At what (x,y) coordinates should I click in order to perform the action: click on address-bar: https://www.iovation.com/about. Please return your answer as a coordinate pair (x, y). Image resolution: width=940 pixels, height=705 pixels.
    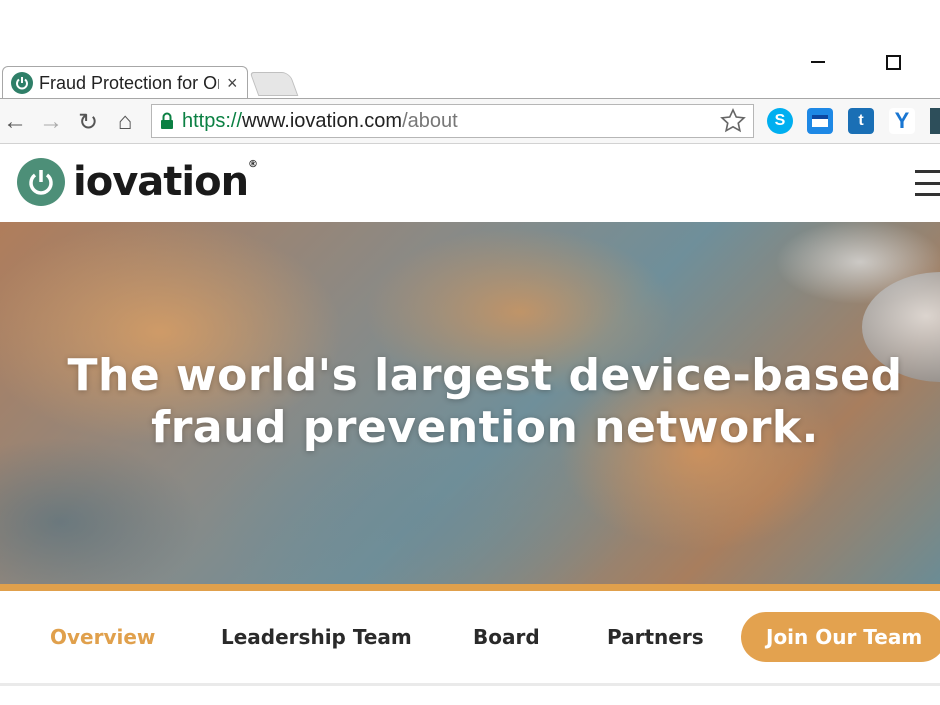
    Looking at the image, I should click on (452, 121).